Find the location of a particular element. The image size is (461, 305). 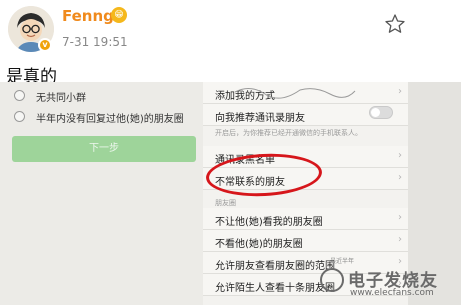

level-badge: 😁 is located at coordinates (119, 15).